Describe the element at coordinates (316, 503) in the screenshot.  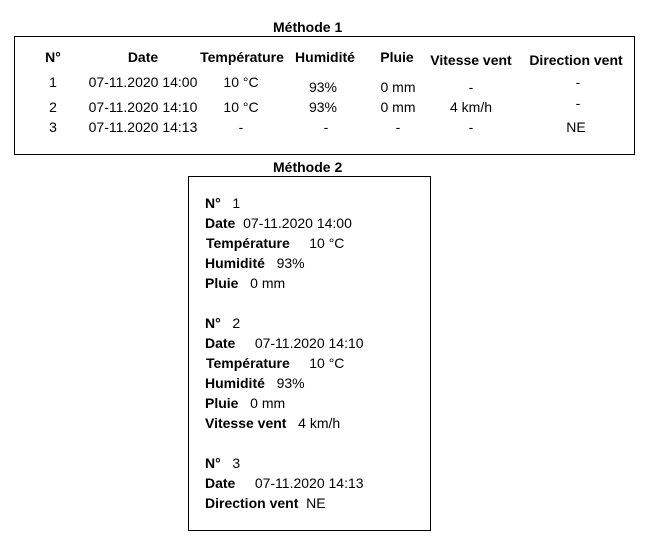
I see `field-value: NE` at that location.